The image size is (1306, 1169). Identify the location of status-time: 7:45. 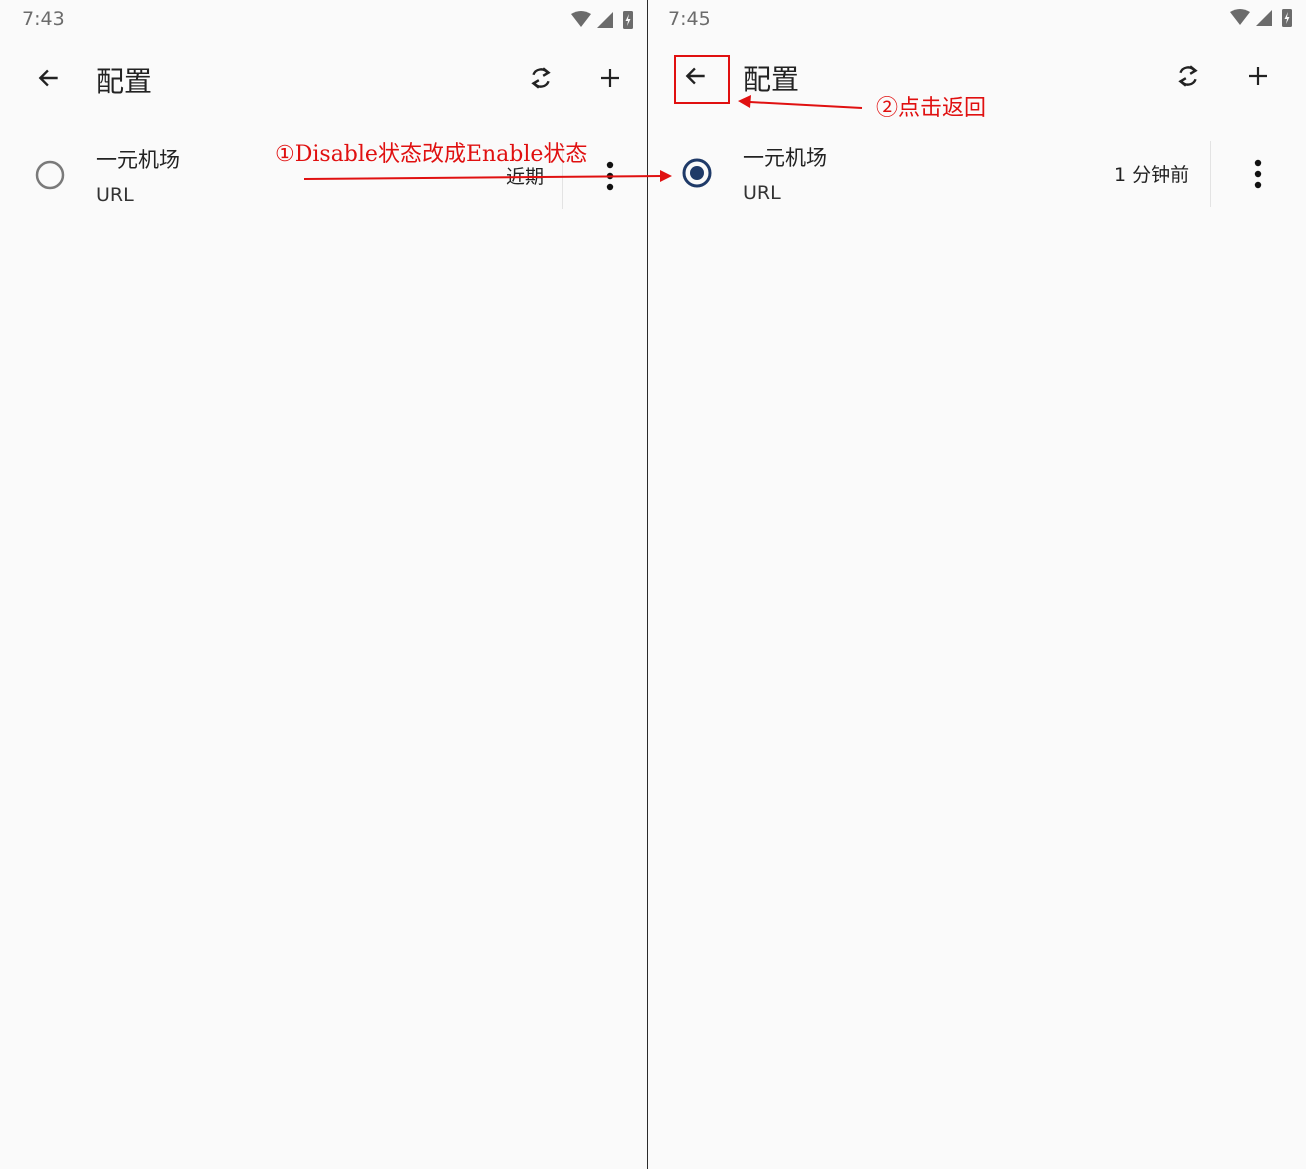
(689, 19).